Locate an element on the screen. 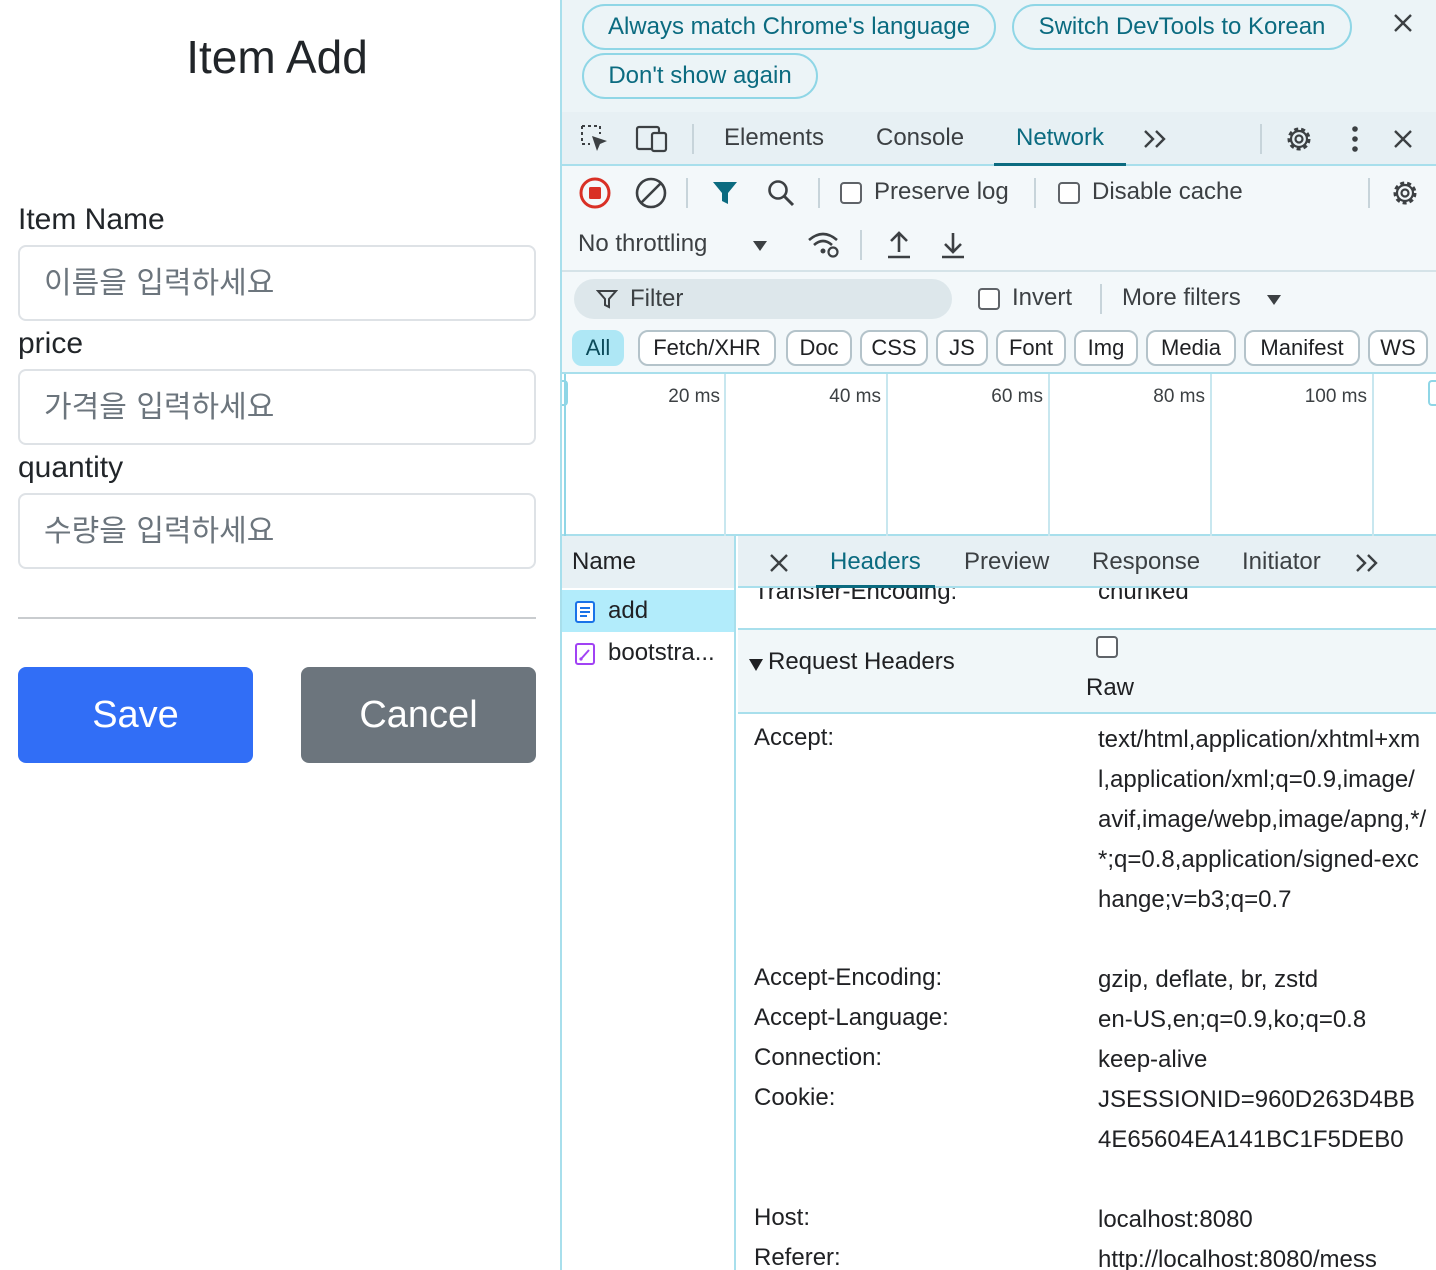 This screenshot has height=1270, width=1436. upload-icon is located at coordinates (899, 245).